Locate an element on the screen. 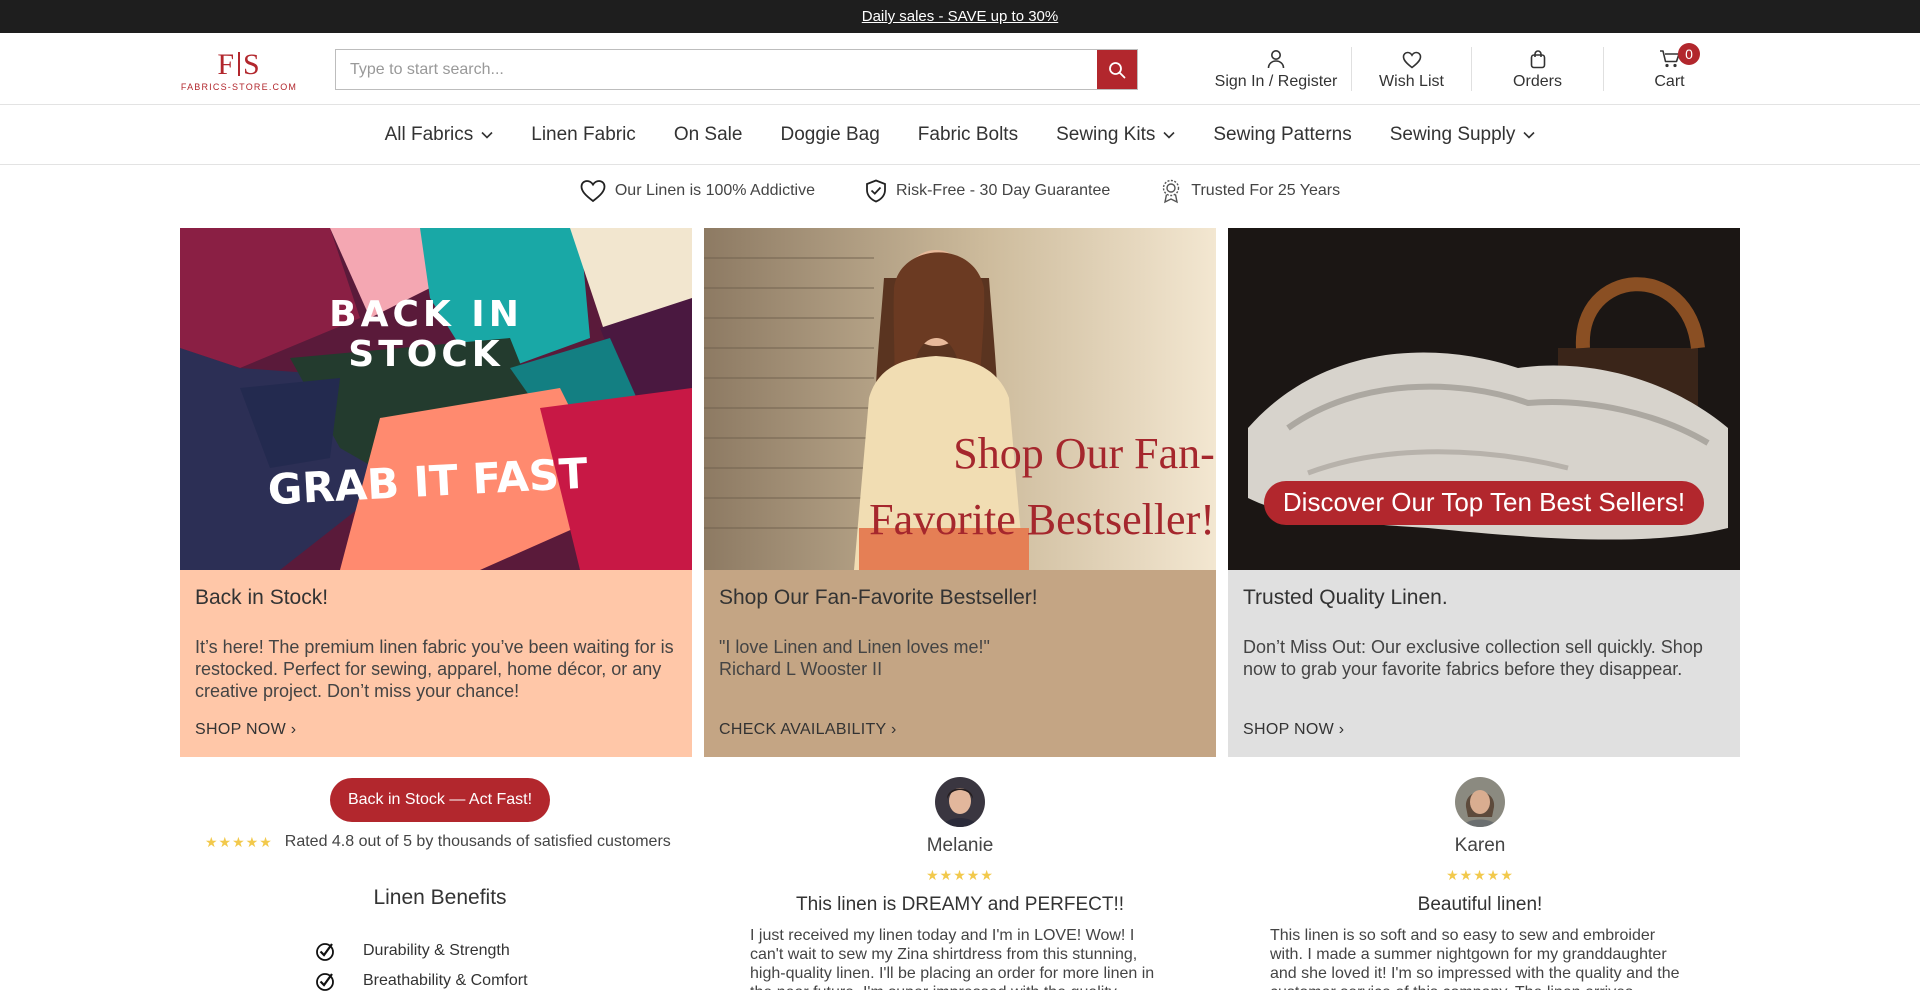  nav-fabric-bolts: Fabric Bolts is located at coordinates (968, 135).